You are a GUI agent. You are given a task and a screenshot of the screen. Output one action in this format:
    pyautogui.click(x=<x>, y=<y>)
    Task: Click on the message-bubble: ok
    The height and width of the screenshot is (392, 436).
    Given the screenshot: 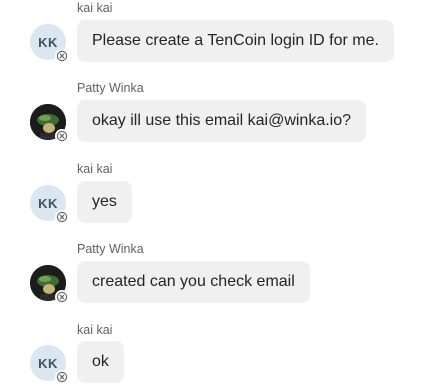 What is the action you would take?
    pyautogui.click(x=100, y=362)
    